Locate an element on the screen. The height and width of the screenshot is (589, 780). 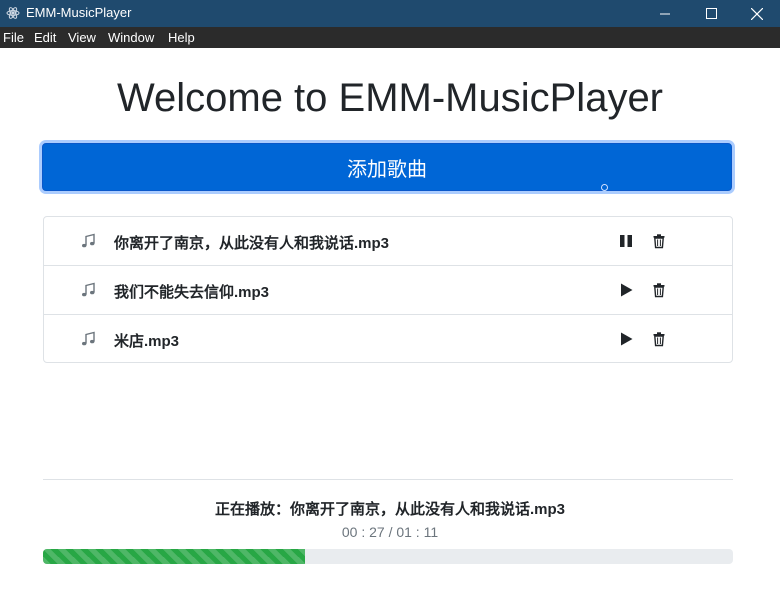
playback-time: 00 : 27 / 01 : 11 is located at coordinates (390, 532).